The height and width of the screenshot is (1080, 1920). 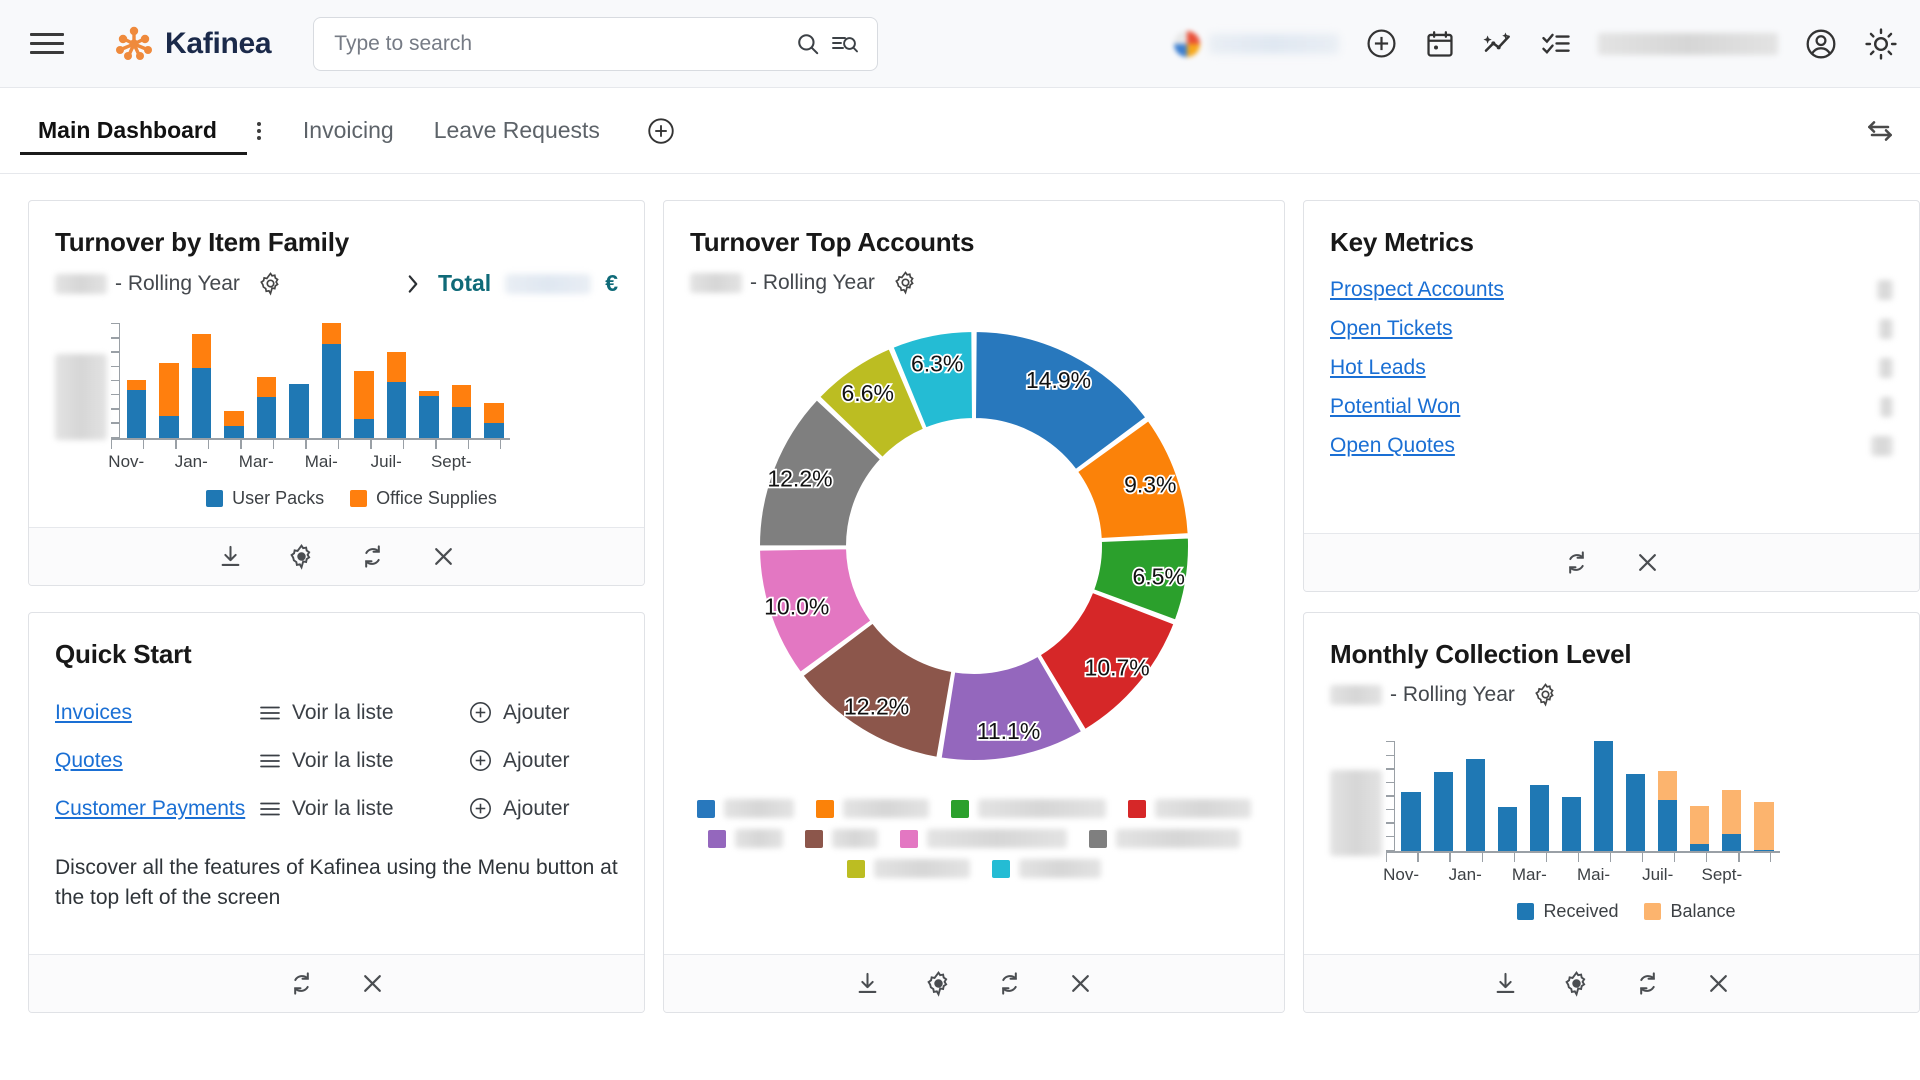 I want to click on hamburger-icon, so click(x=47, y=44).